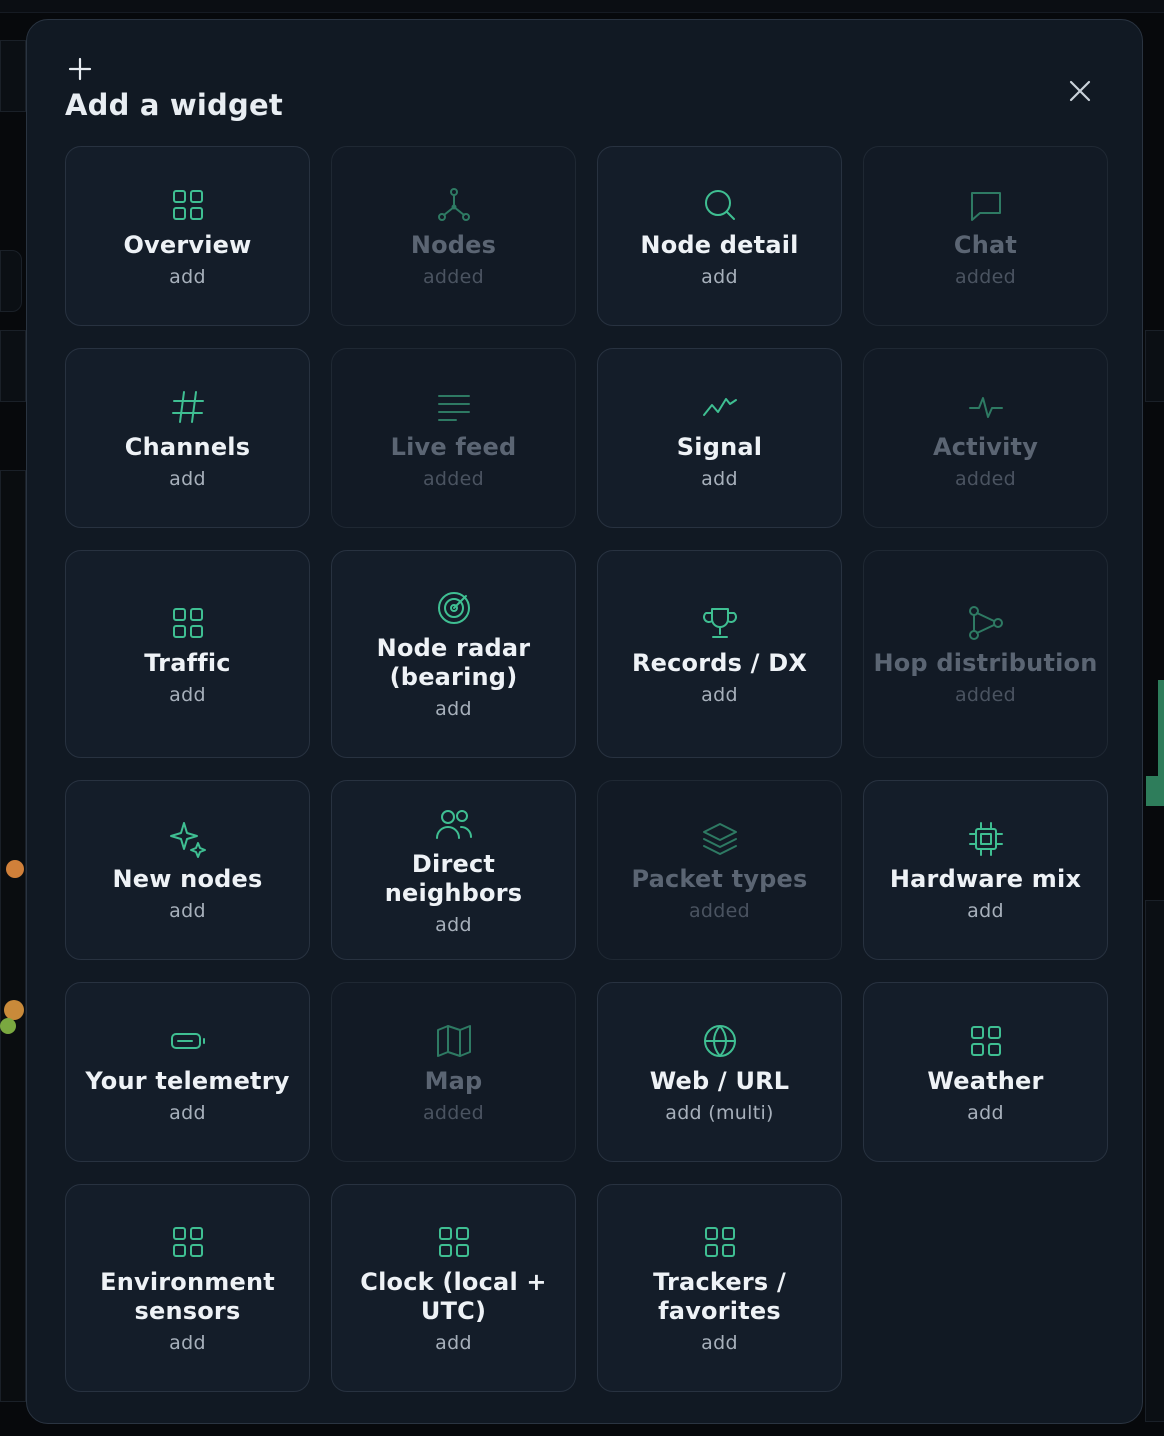 The image size is (1164, 1436). What do you see at coordinates (453, 1296) in the screenshot?
I see `widget-label: Clock (local + UTC)` at bounding box center [453, 1296].